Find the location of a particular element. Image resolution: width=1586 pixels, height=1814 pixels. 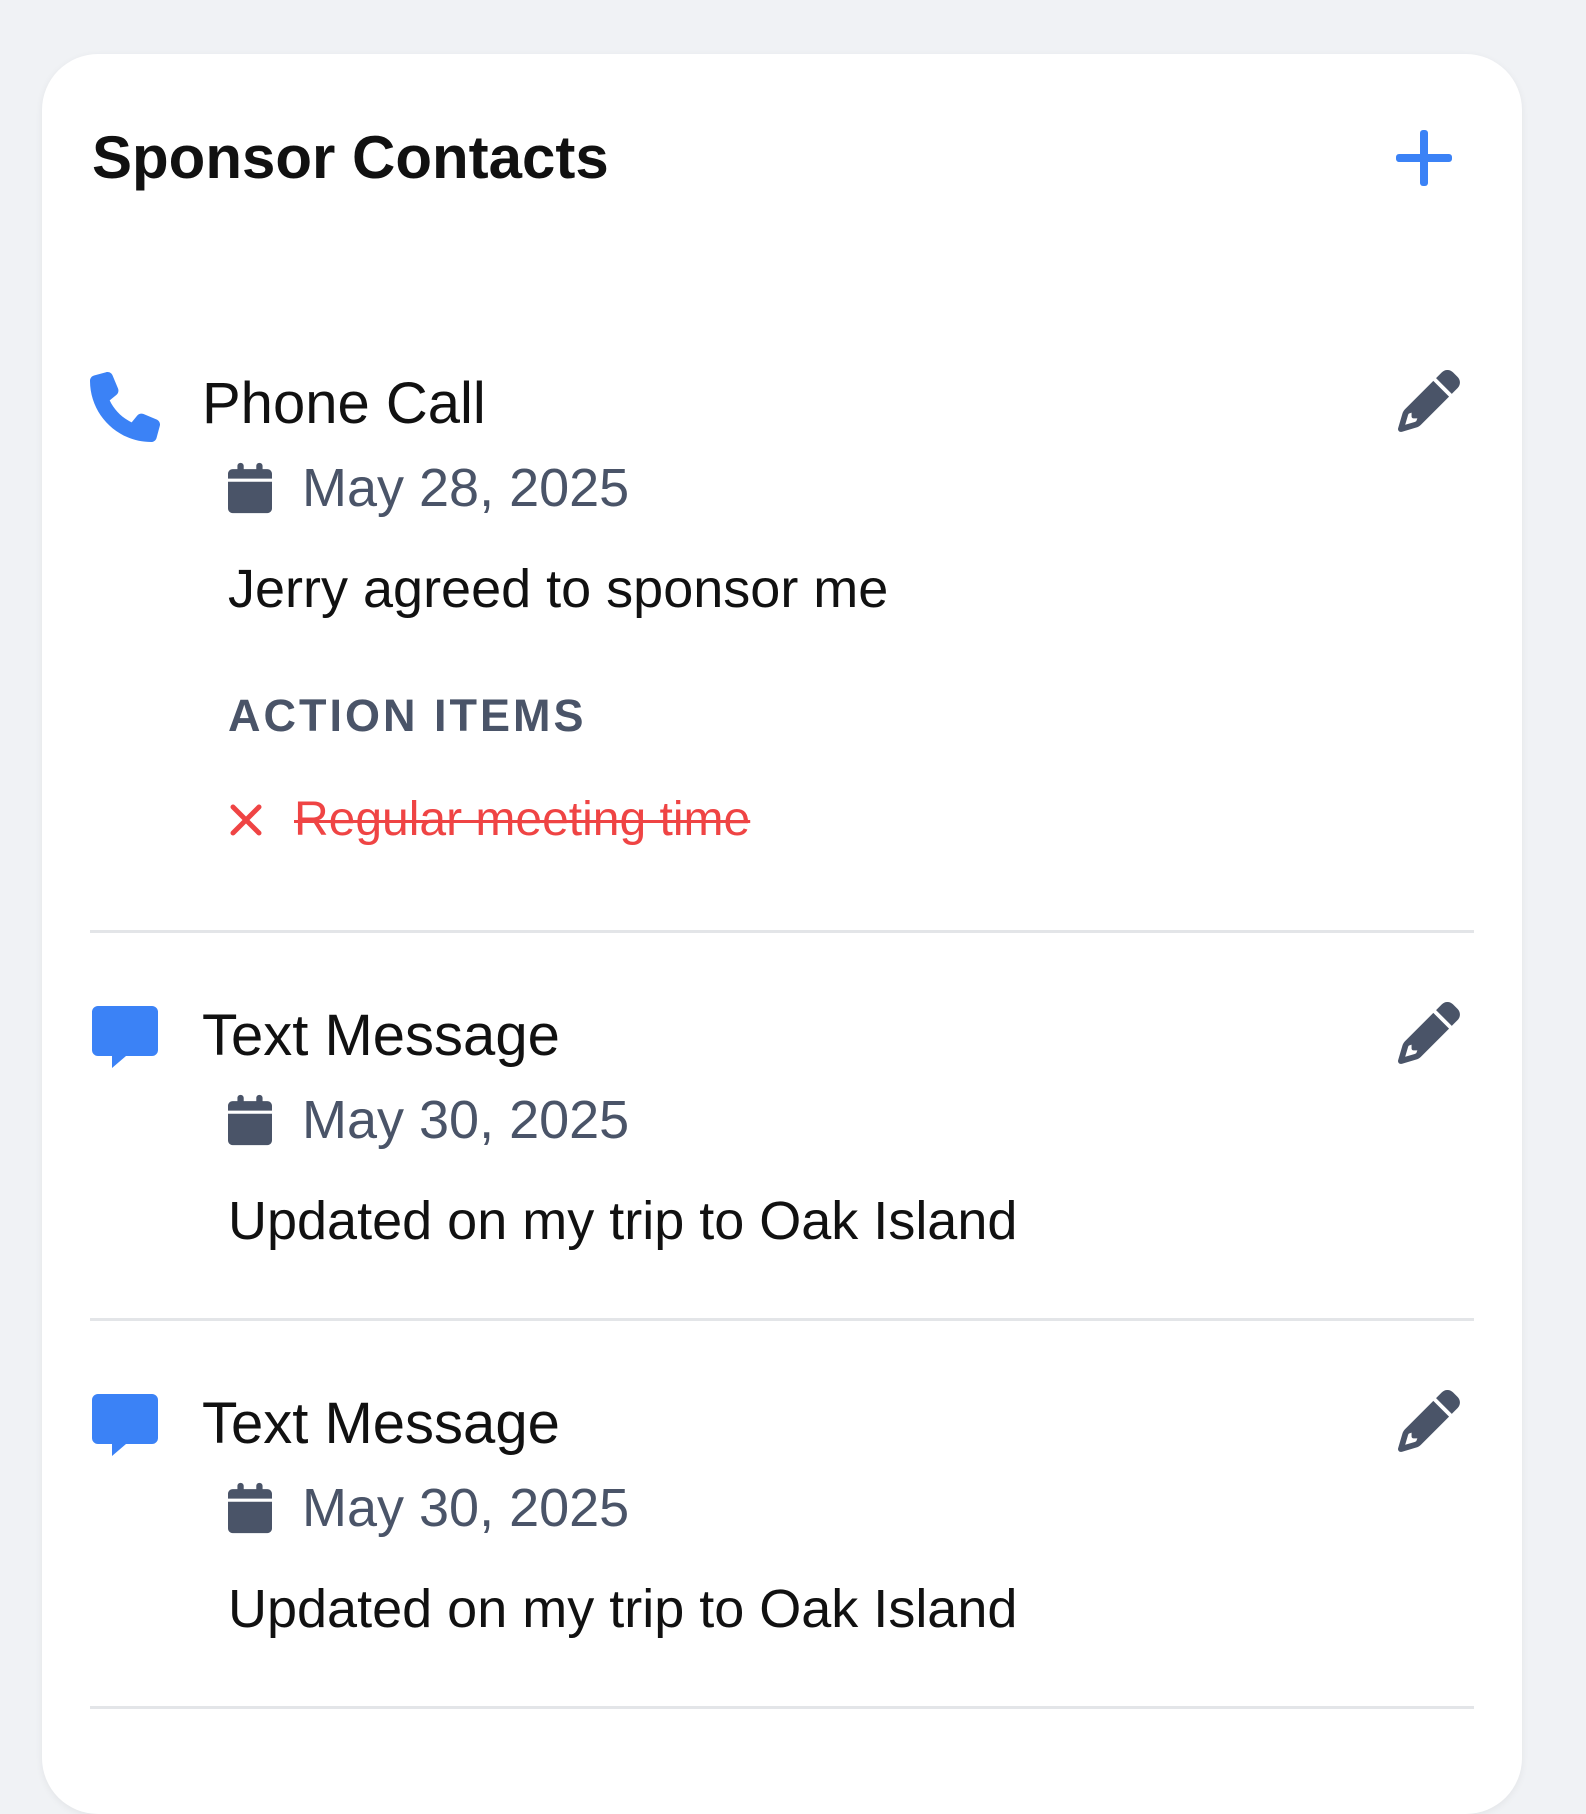

contact-date-row: May 28, 2025 is located at coordinates (428, 488).